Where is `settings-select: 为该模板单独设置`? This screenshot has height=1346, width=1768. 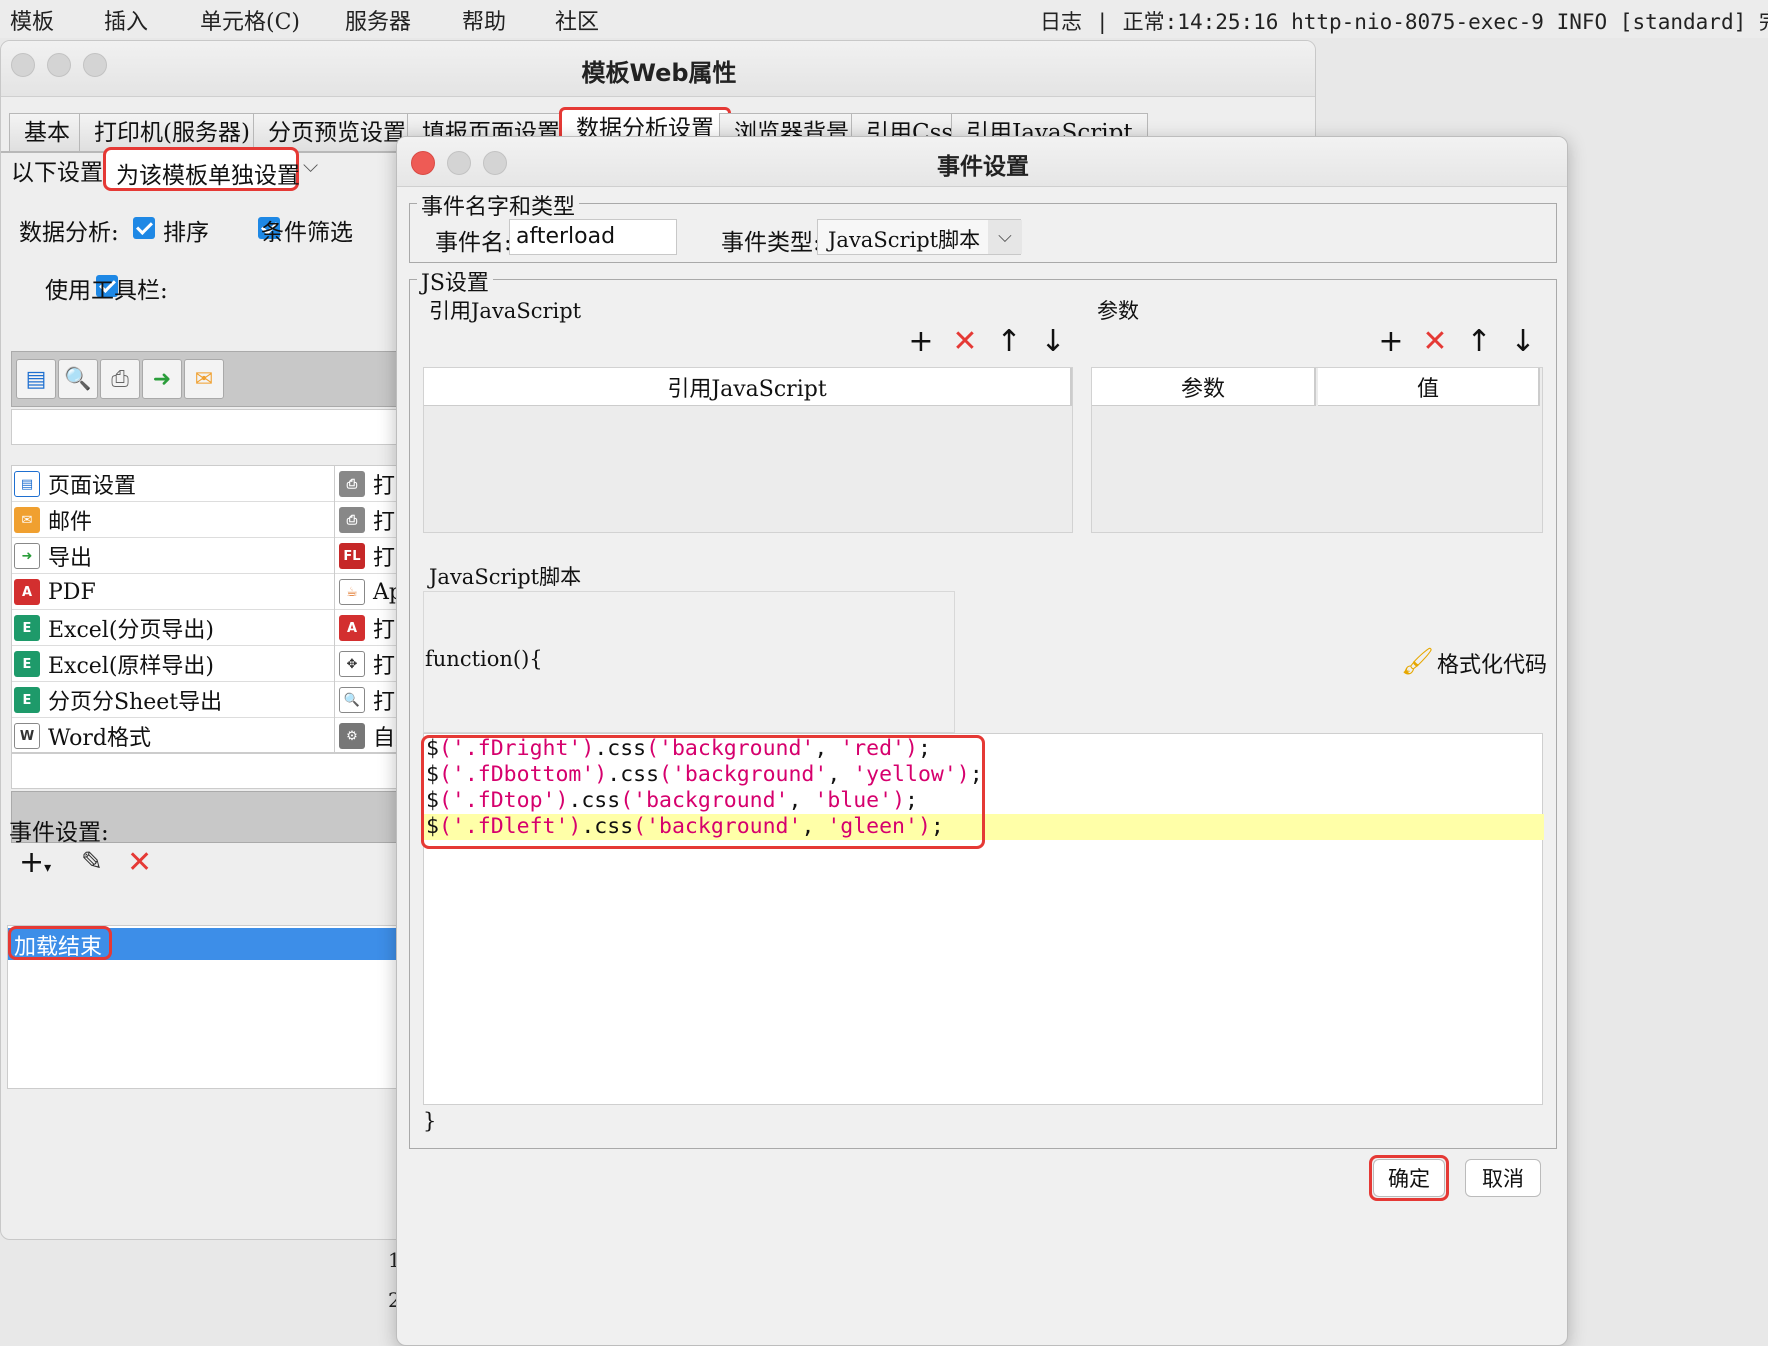 settings-select: 为该模板单独设置 is located at coordinates (201, 169).